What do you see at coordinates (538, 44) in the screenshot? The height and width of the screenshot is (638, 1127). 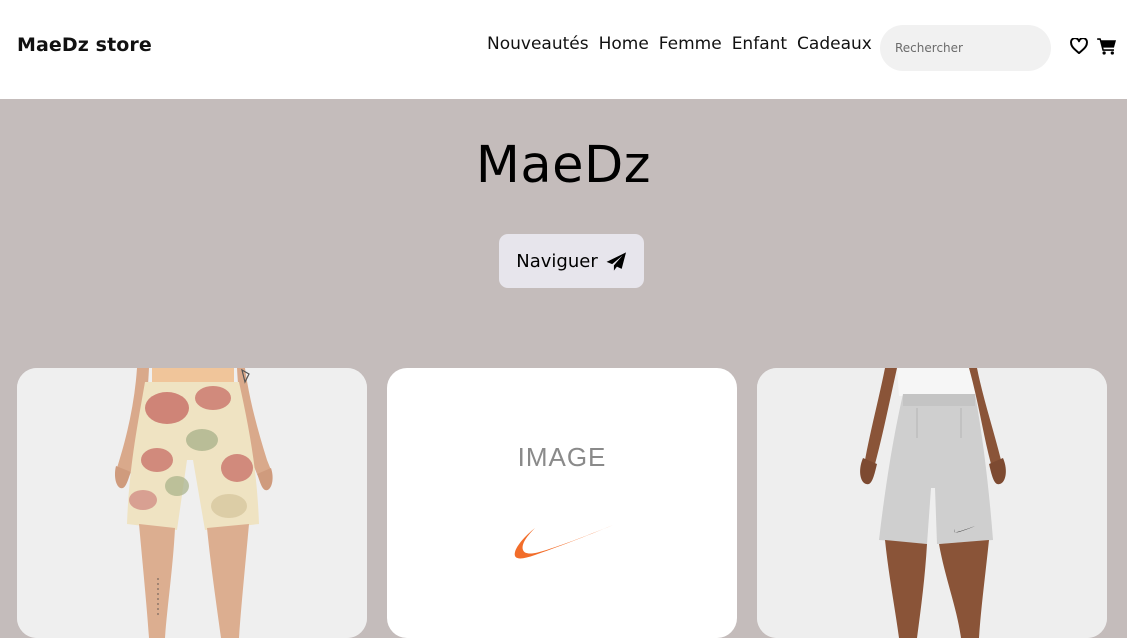 I see `nav-link-nouveautes: Nouveautés` at bounding box center [538, 44].